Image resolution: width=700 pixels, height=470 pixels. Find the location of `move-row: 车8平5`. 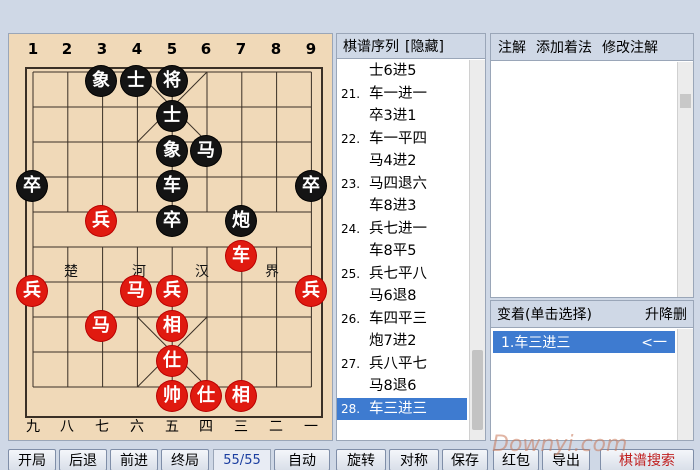

move-row: 车8平5 is located at coordinates (402, 251).